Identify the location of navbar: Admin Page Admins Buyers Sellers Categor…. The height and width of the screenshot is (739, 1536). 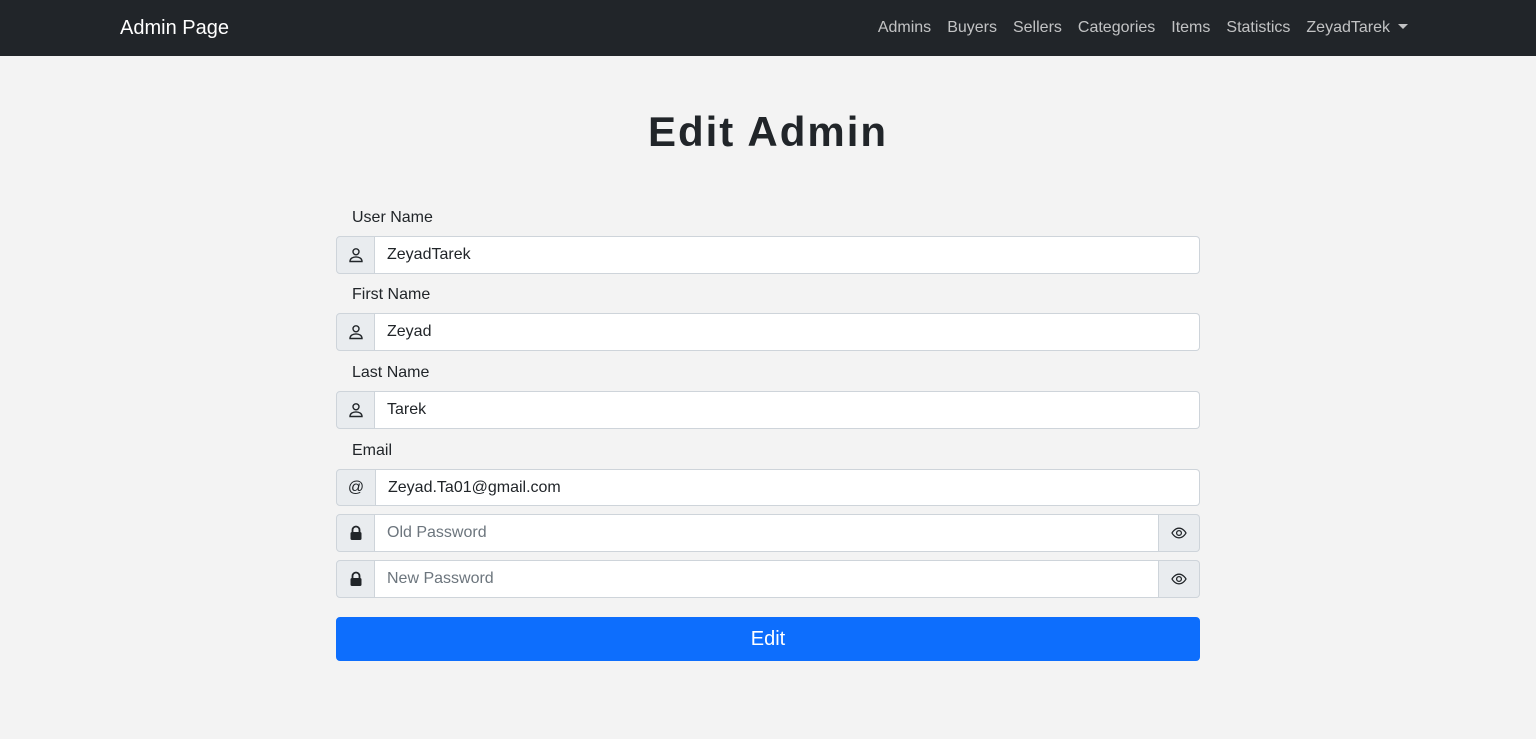
(768, 28).